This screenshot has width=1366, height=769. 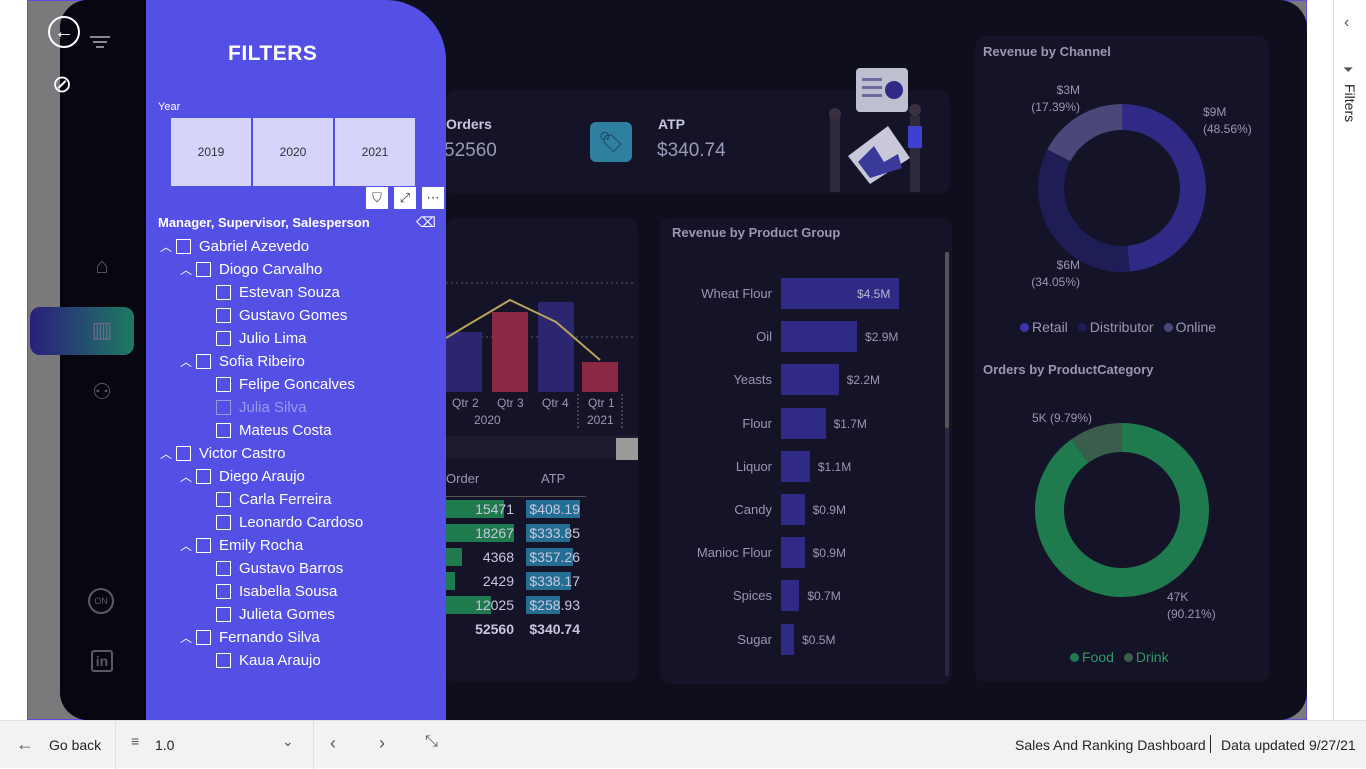 I want to click on tree-item: ︿ Sofia Ribeiro, so click(x=240, y=361).